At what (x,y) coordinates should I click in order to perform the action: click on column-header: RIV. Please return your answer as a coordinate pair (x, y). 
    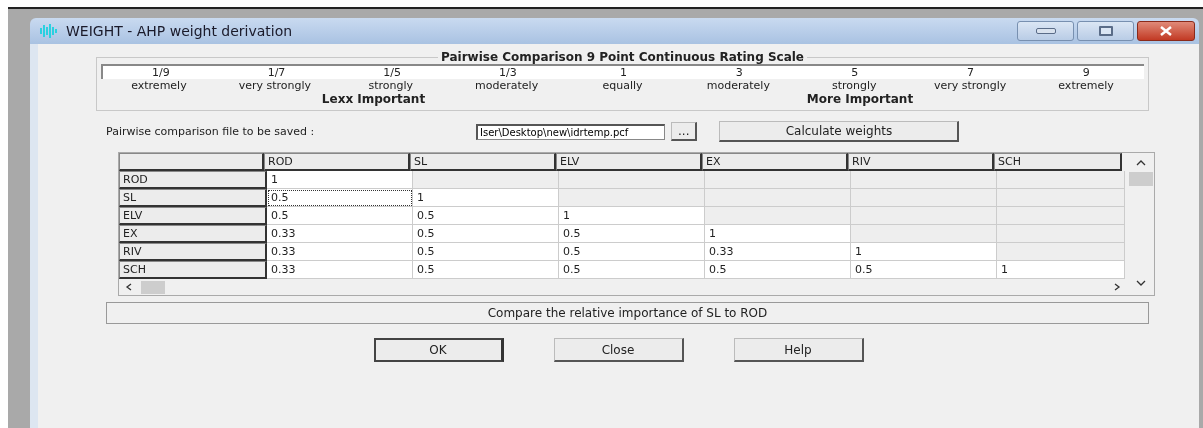
    Looking at the image, I should click on (921, 162).